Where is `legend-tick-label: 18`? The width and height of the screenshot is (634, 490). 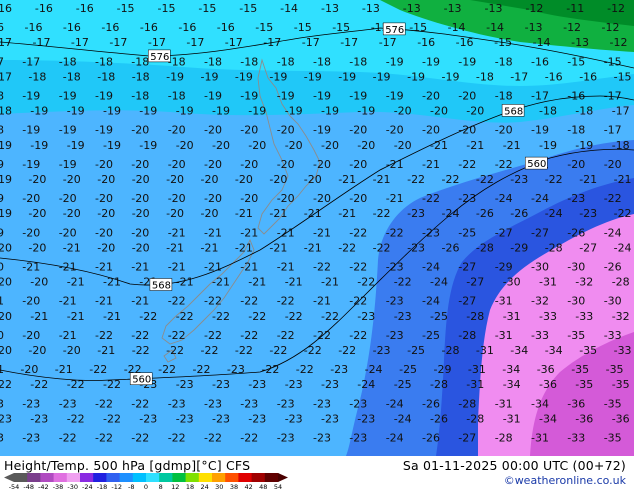 legend-tick-label: 18 is located at coordinates (190, 486).